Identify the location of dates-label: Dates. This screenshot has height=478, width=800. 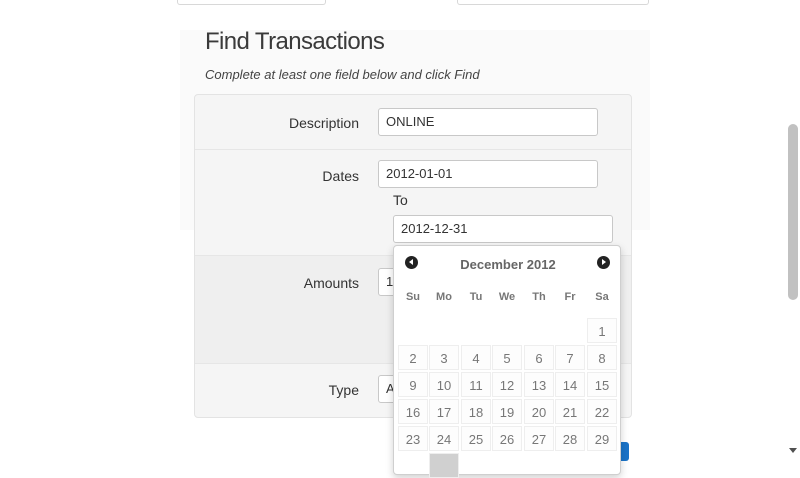
(340, 176).